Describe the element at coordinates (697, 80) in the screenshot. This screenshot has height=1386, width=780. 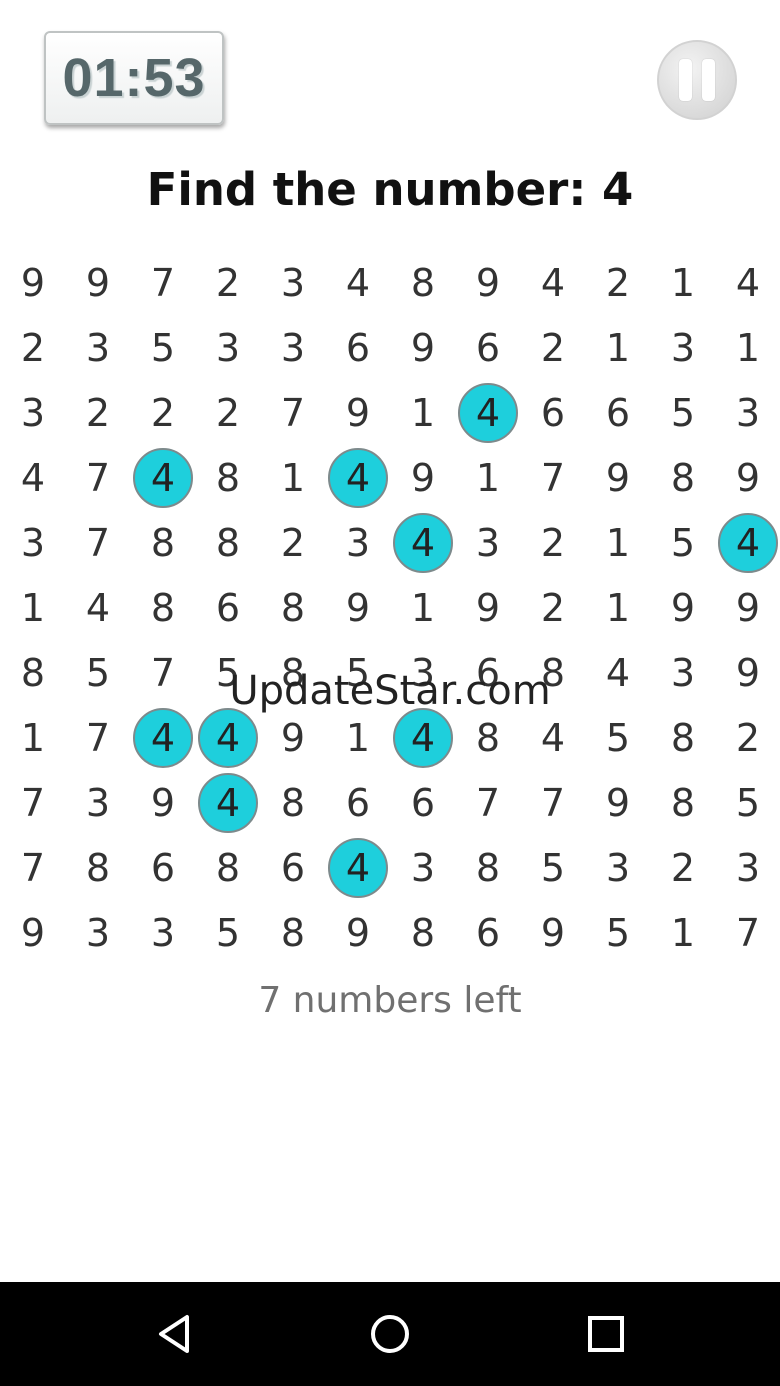
I see `pause-button` at that location.